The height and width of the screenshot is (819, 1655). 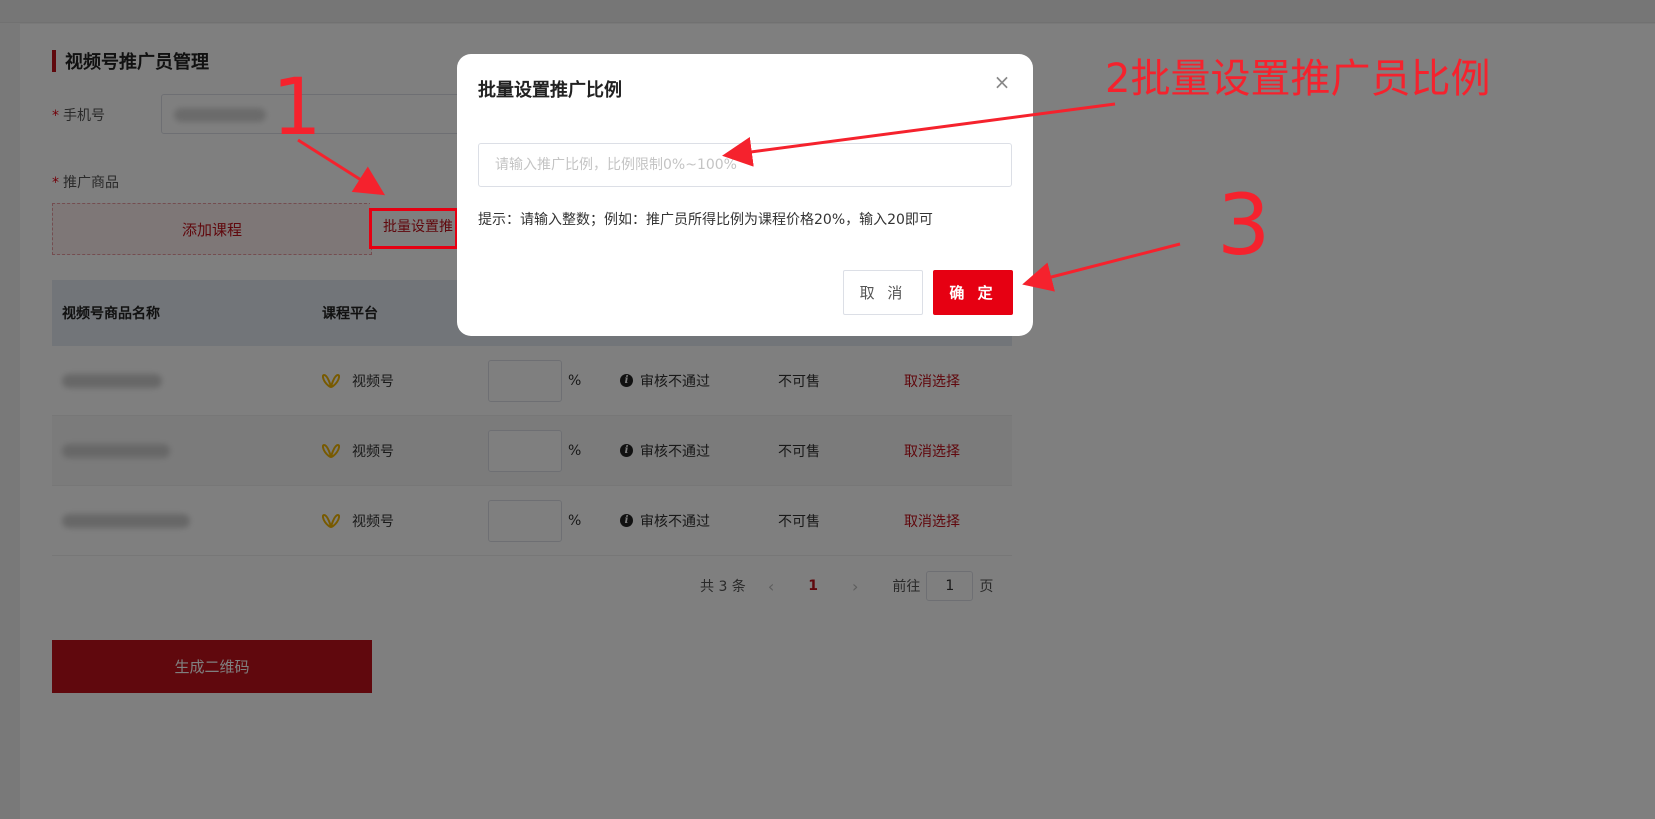 I want to click on annotation-arrows, so click(x=739, y=197).